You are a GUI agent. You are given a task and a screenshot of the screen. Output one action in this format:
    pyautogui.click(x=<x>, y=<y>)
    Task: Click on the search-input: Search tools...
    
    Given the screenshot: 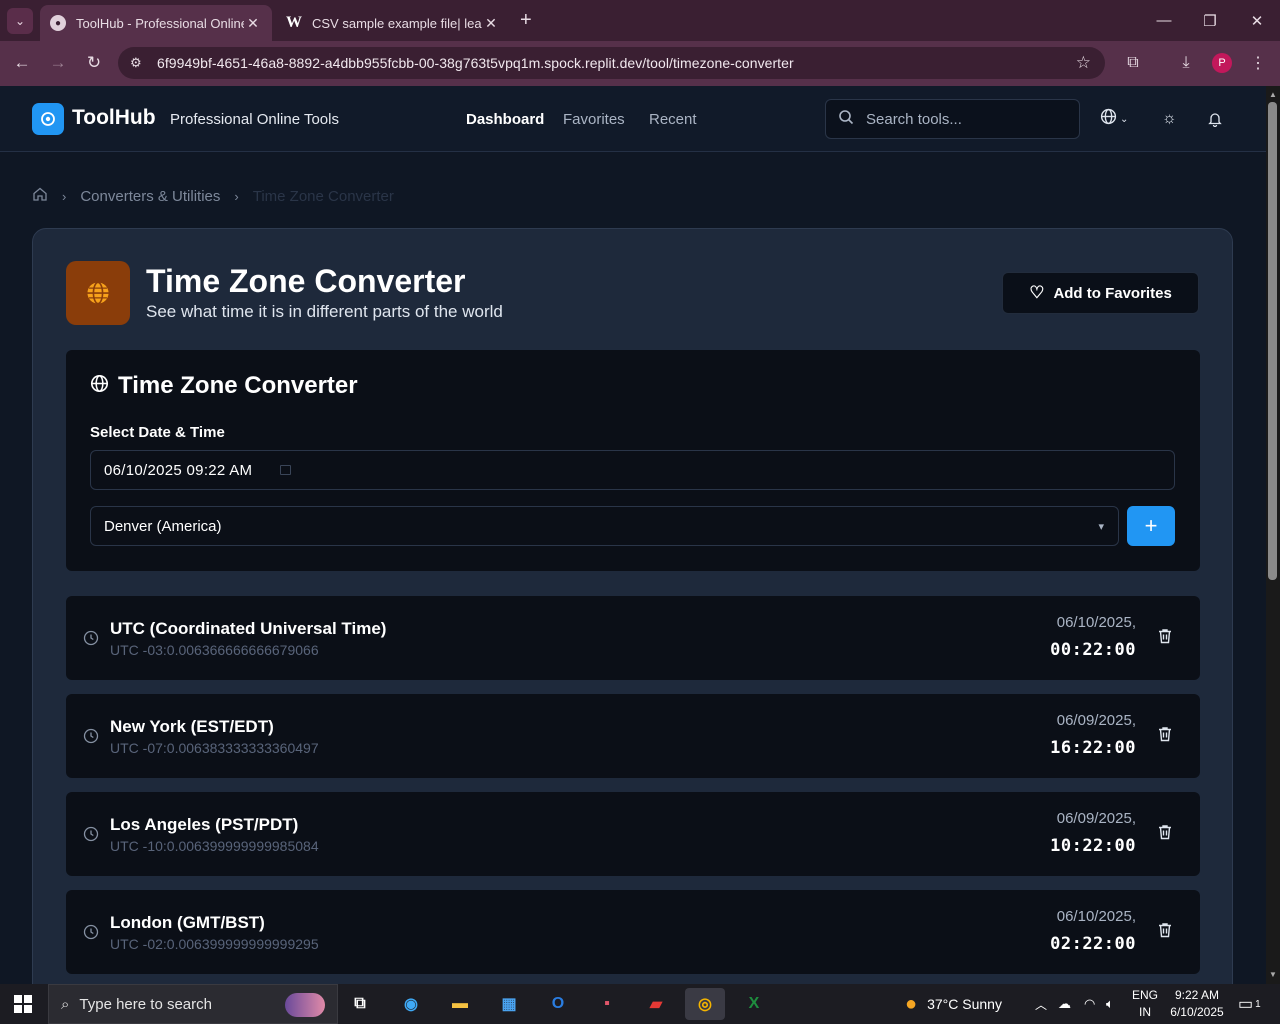 What is the action you would take?
    pyautogui.click(x=952, y=119)
    